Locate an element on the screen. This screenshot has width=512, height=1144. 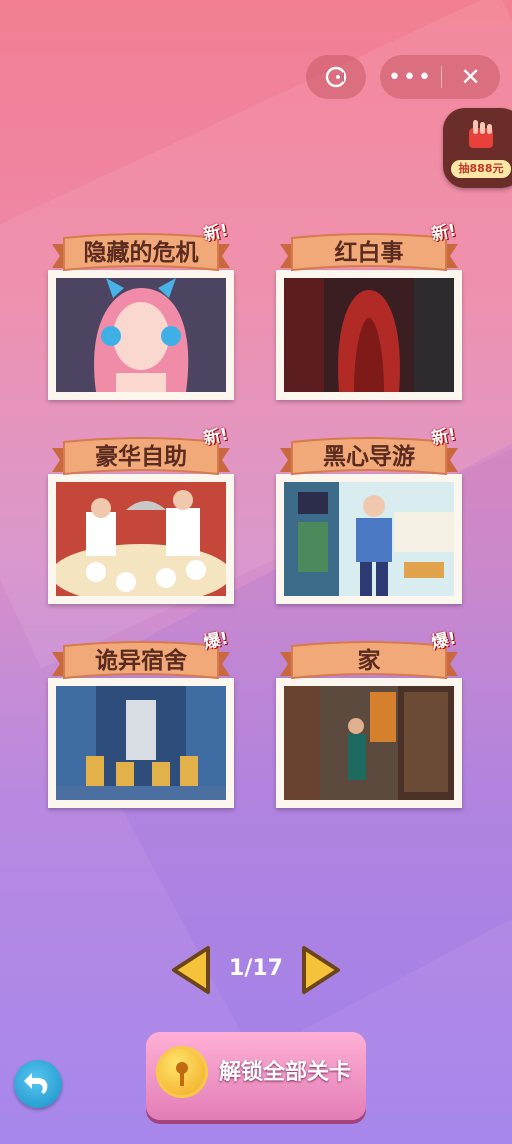
level-card: 家爆! is located at coordinates (369, 724).